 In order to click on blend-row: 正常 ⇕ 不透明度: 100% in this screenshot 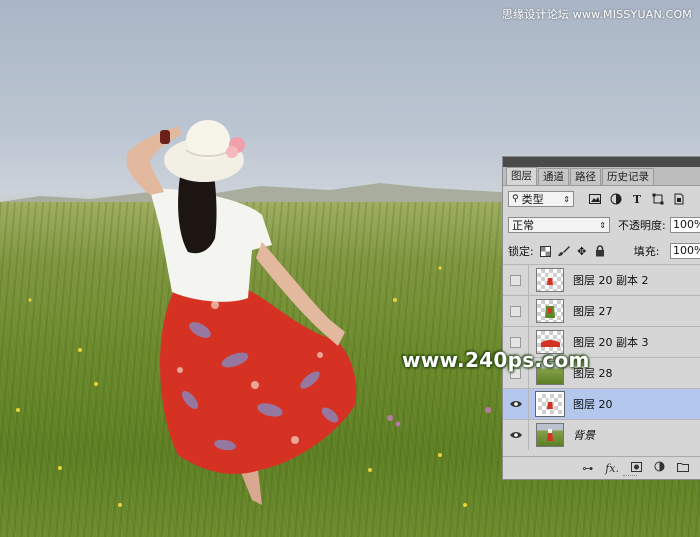, I will do `click(601, 225)`.